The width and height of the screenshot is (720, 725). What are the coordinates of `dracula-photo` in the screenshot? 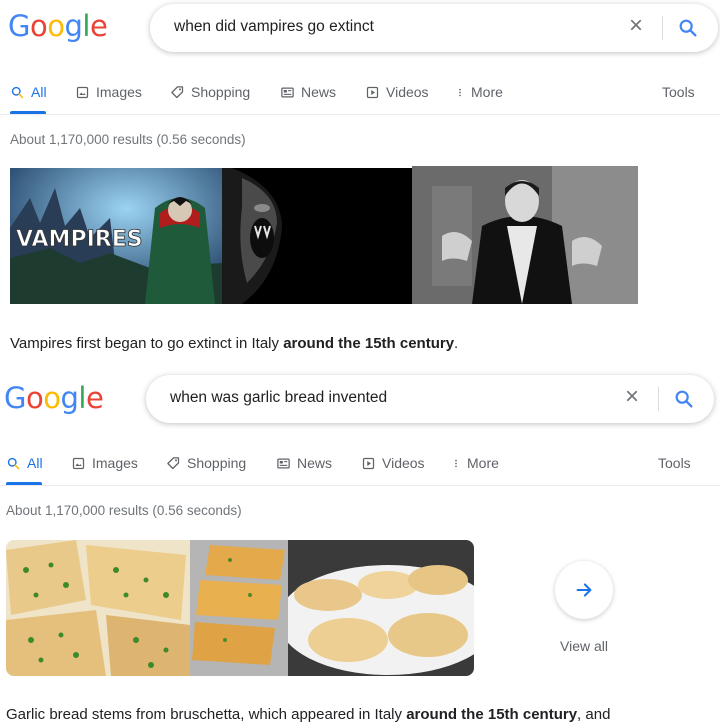 It's located at (525, 235).